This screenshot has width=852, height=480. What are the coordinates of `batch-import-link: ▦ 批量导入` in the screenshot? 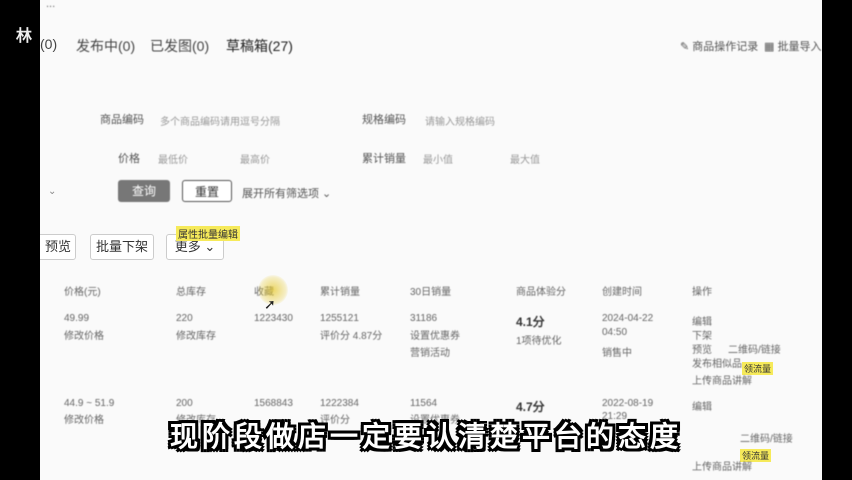 It's located at (792, 46).